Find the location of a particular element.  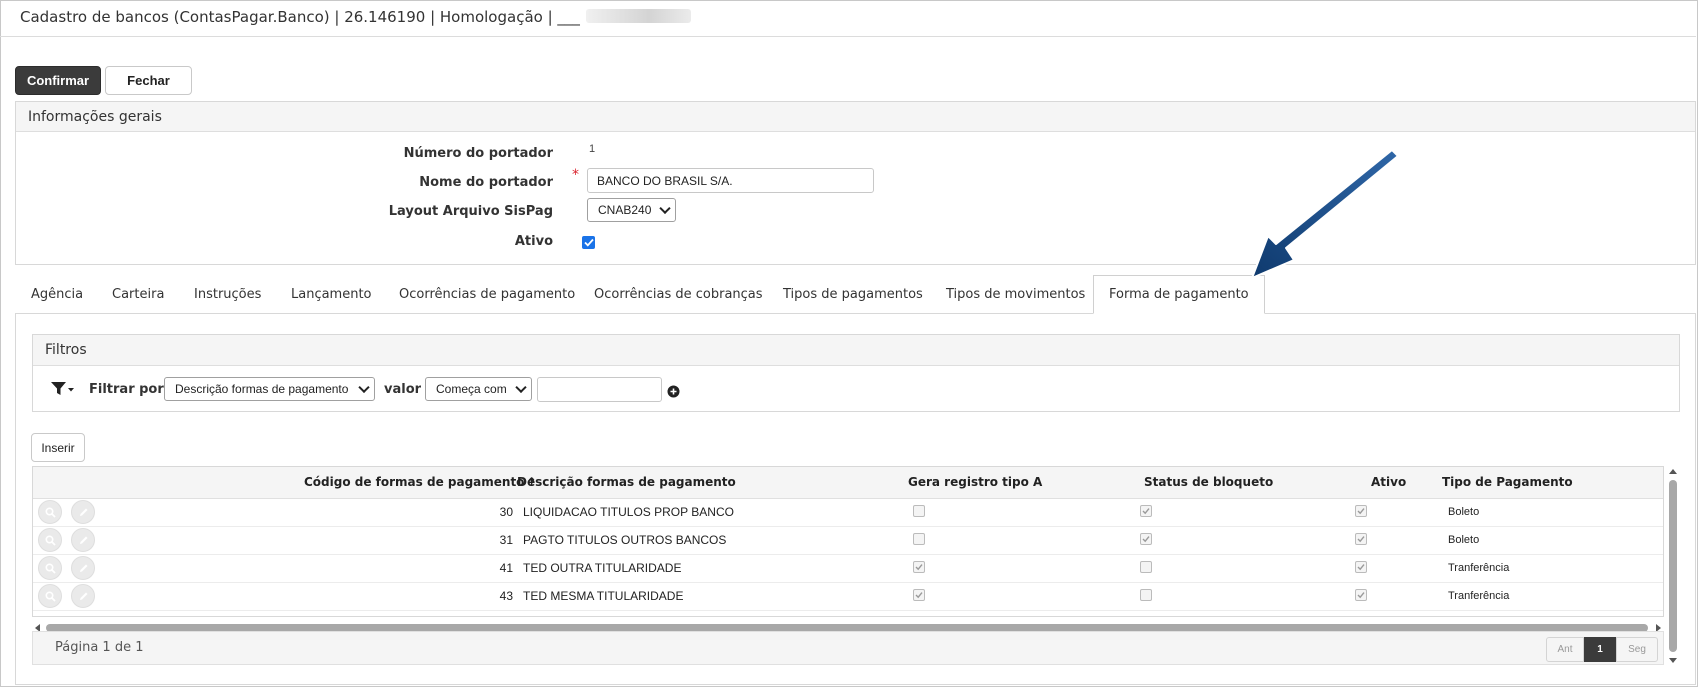

nome-input: BANCO DO BRASIL S/A. is located at coordinates (730, 180).